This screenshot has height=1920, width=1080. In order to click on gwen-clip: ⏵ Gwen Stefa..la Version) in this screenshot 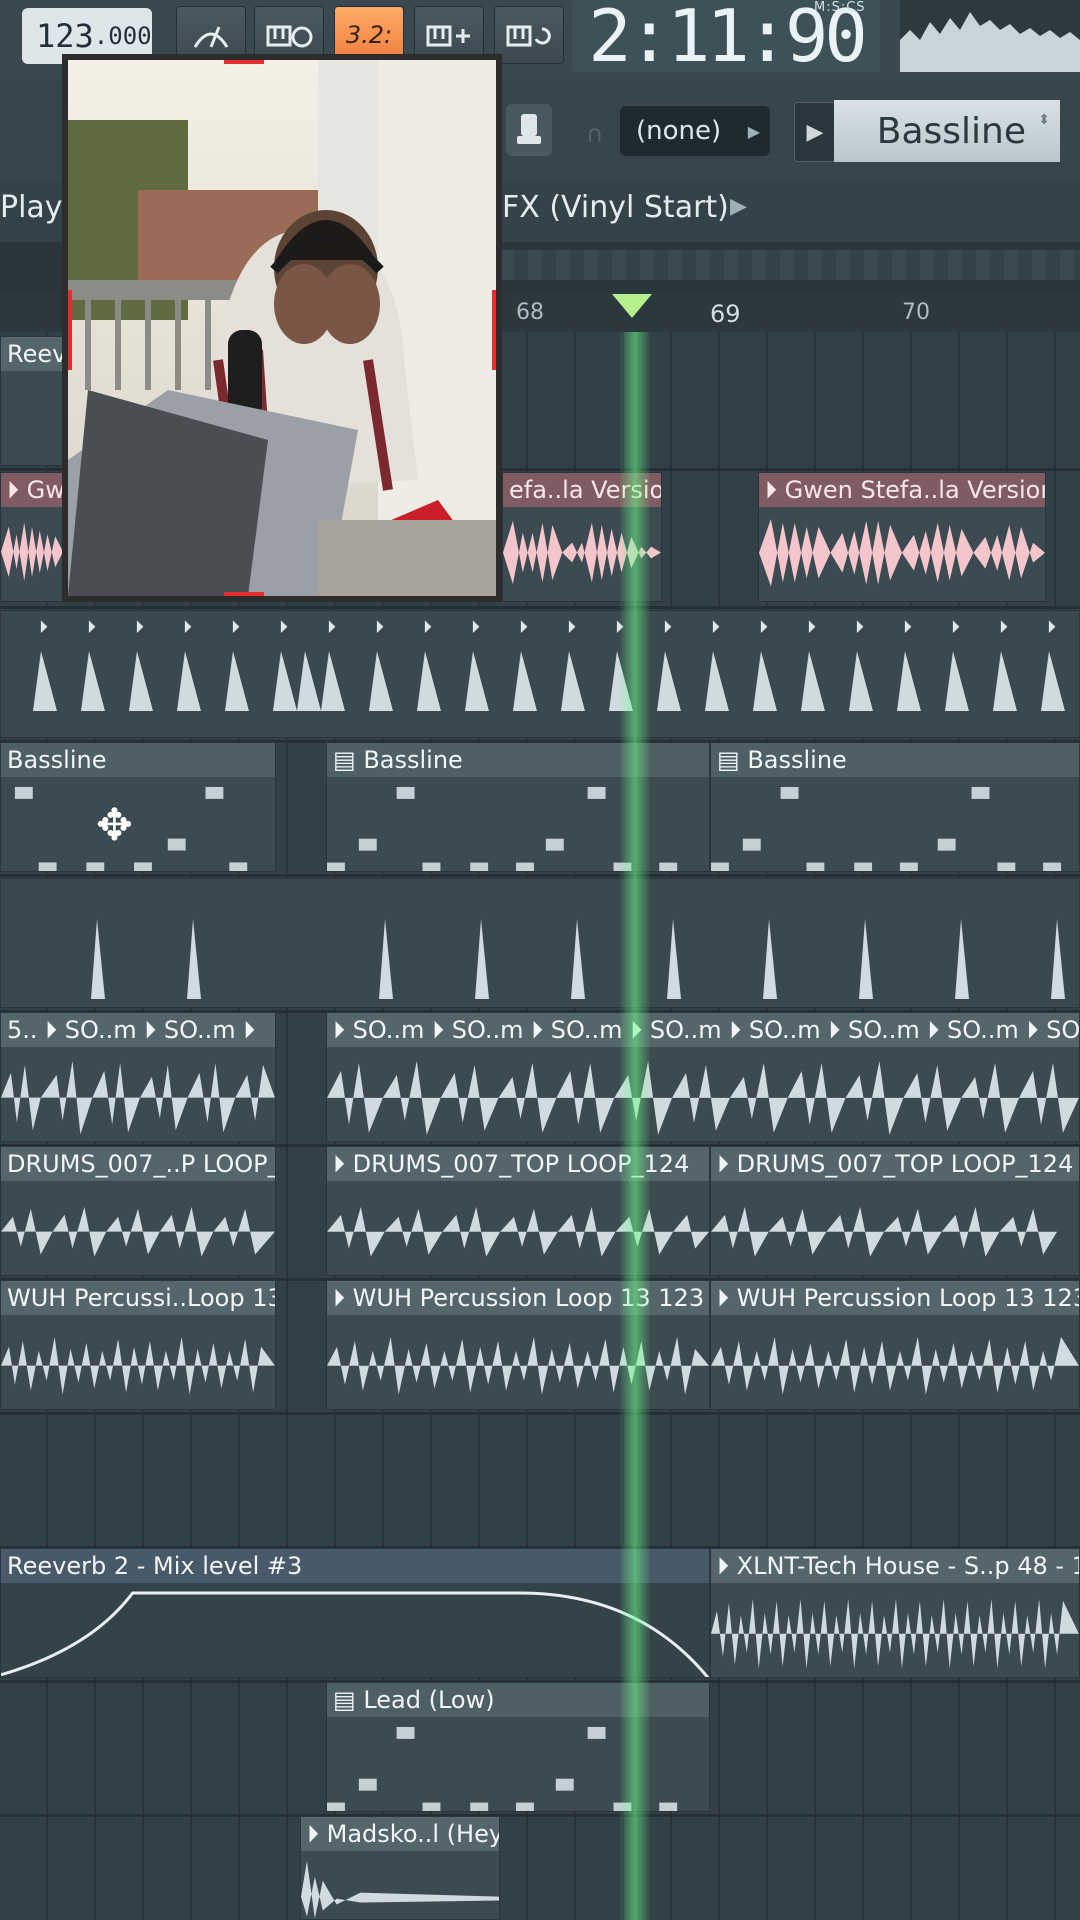, I will do `click(902, 537)`.